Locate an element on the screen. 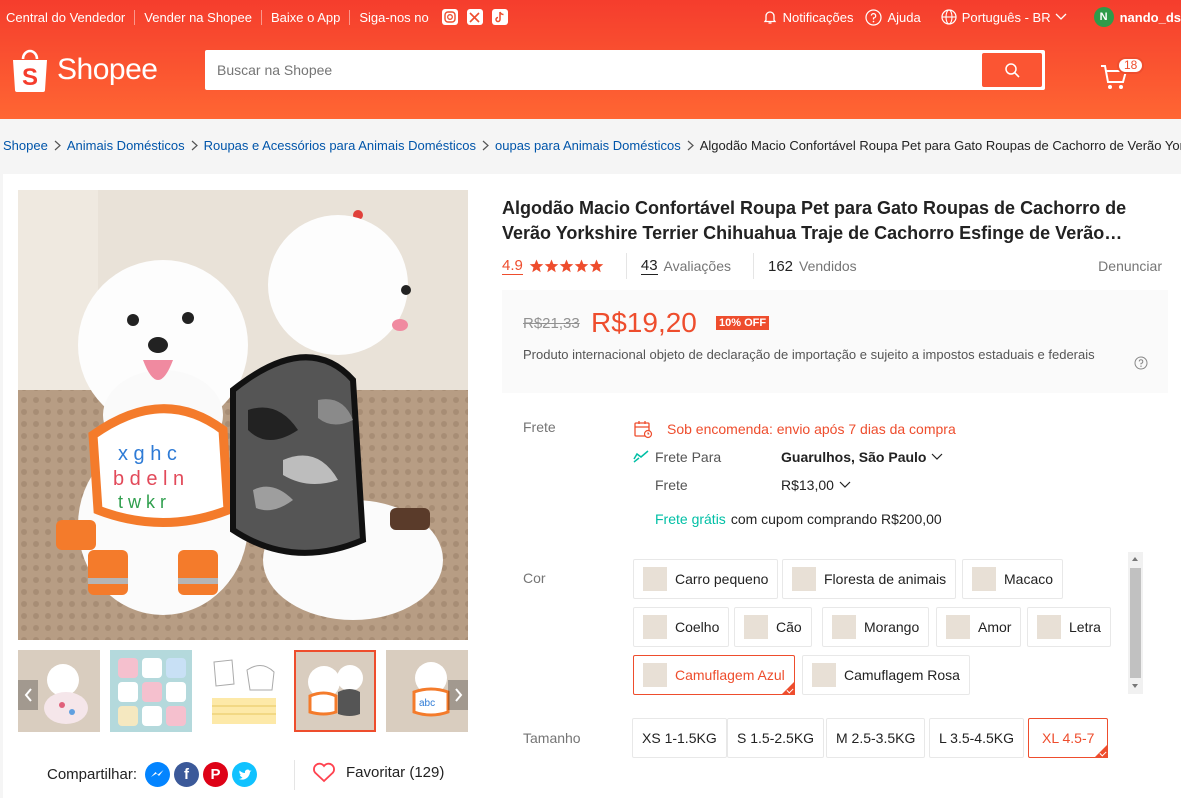  color-label: Cor is located at coordinates (534, 578).